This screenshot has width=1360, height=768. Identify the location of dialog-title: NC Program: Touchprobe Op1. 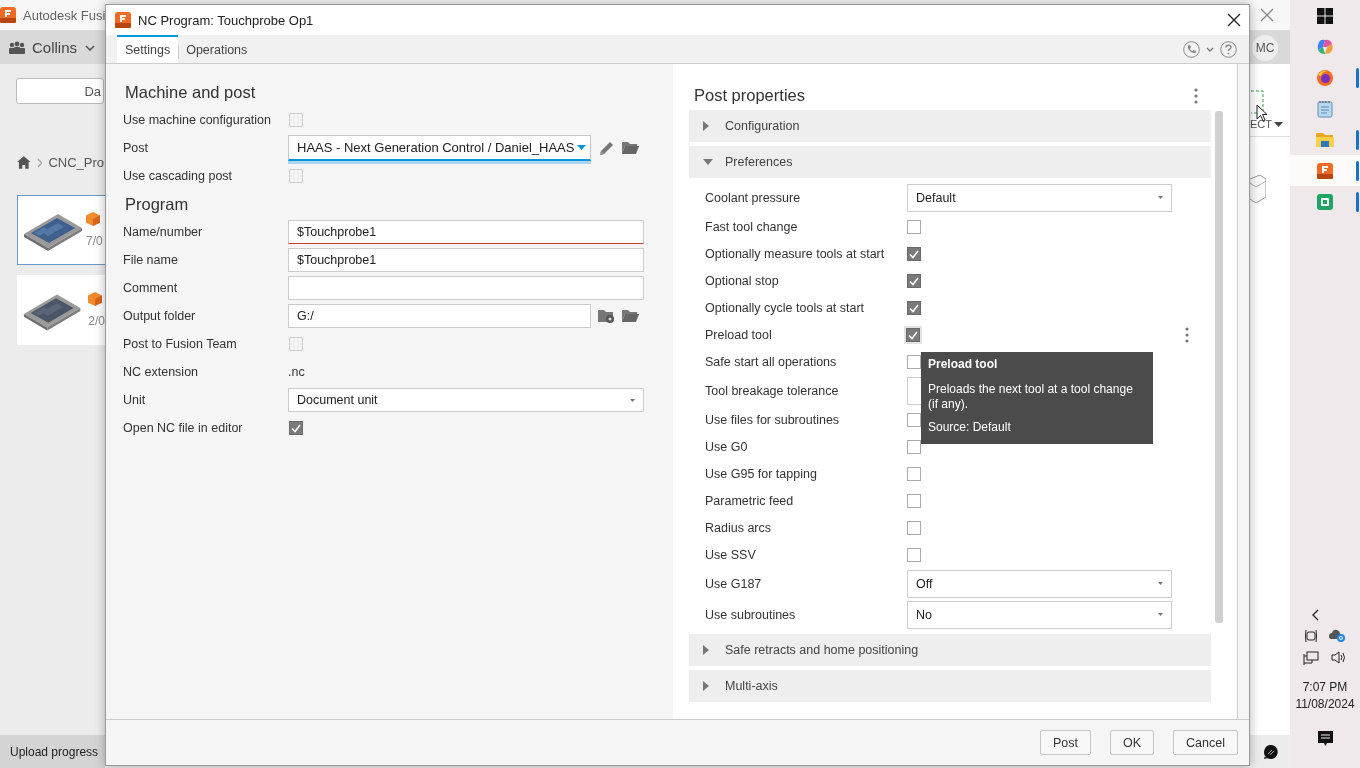
(226, 20).